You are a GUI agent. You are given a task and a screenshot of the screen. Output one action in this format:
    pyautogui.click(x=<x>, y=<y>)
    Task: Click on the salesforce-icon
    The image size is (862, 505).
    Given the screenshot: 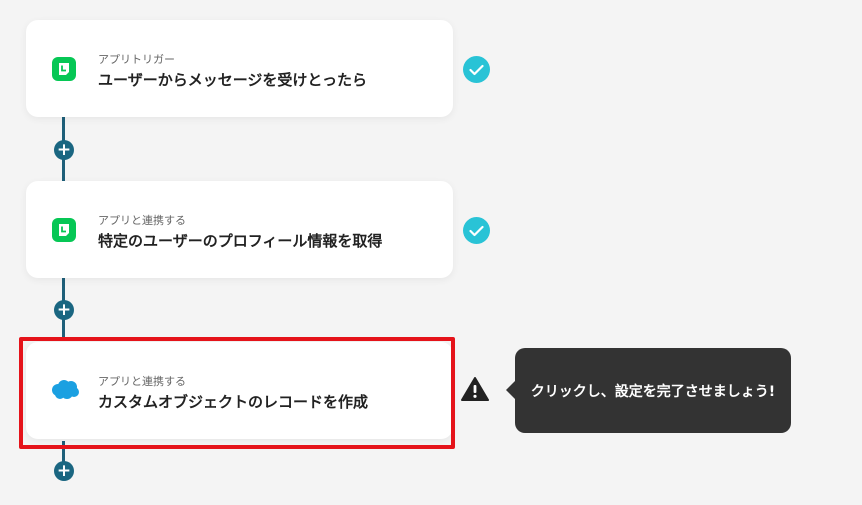 What is the action you would take?
    pyautogui.click(x=65, y=389)
    